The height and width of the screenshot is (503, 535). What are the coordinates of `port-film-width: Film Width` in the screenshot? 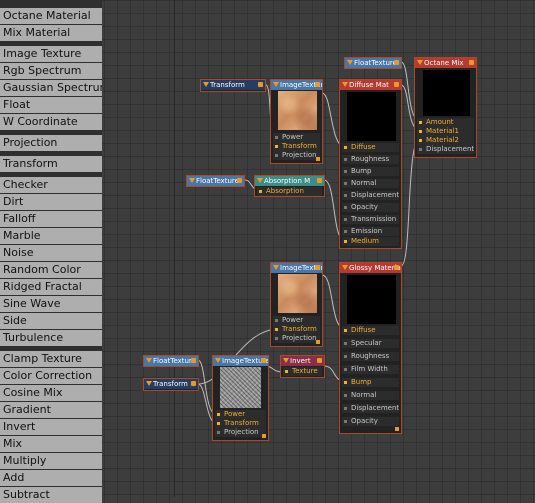 It's located at (370, 369).